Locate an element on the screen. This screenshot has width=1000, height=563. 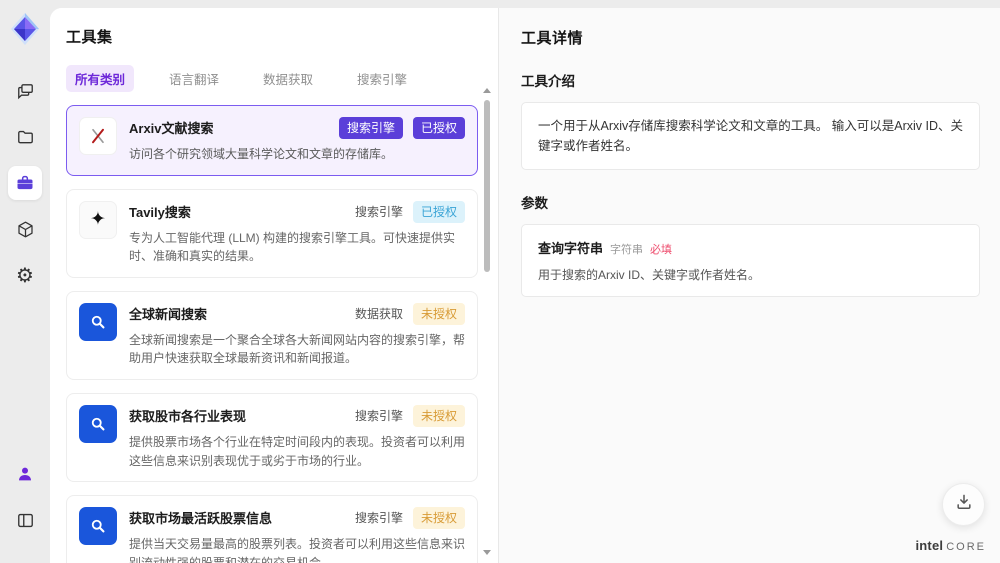
tool-title: Tavily搜索 is located at coordinates (160, 212).